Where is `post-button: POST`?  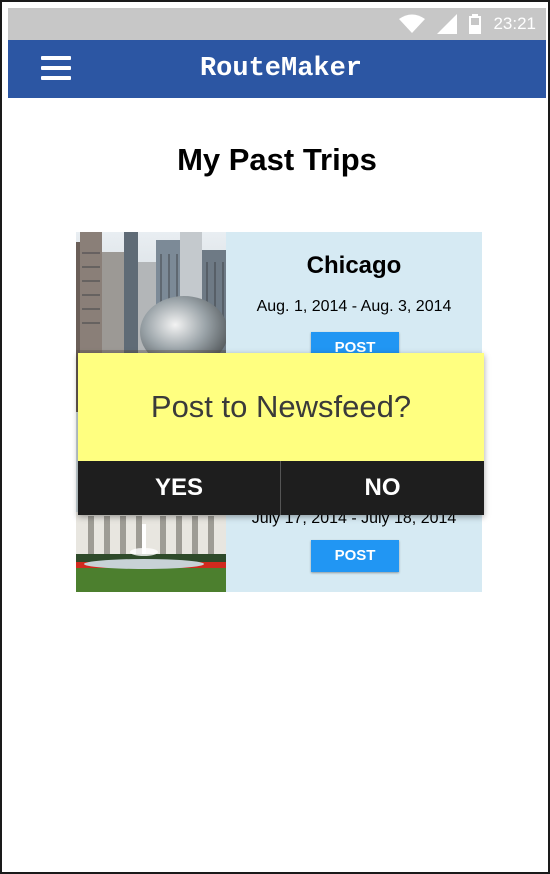
post-button: POST is located at coordinates (355, 556).